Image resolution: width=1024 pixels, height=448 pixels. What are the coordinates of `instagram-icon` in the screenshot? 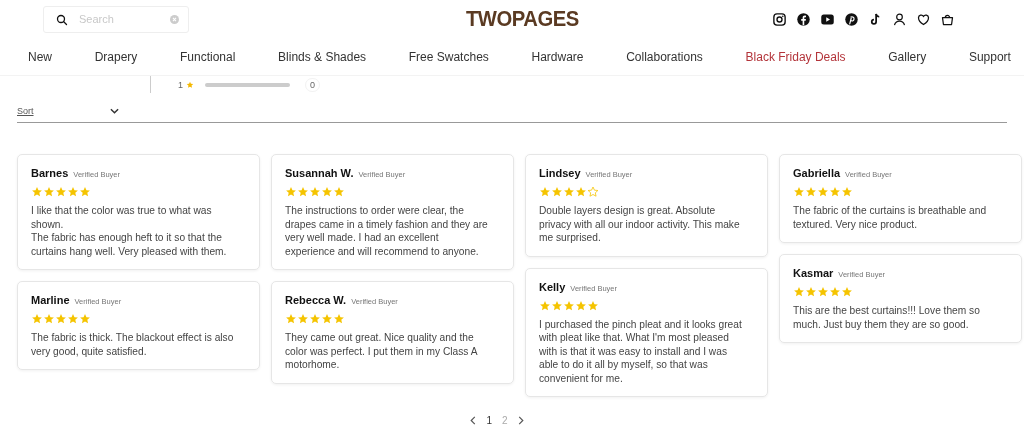 It's located at (779, 19).